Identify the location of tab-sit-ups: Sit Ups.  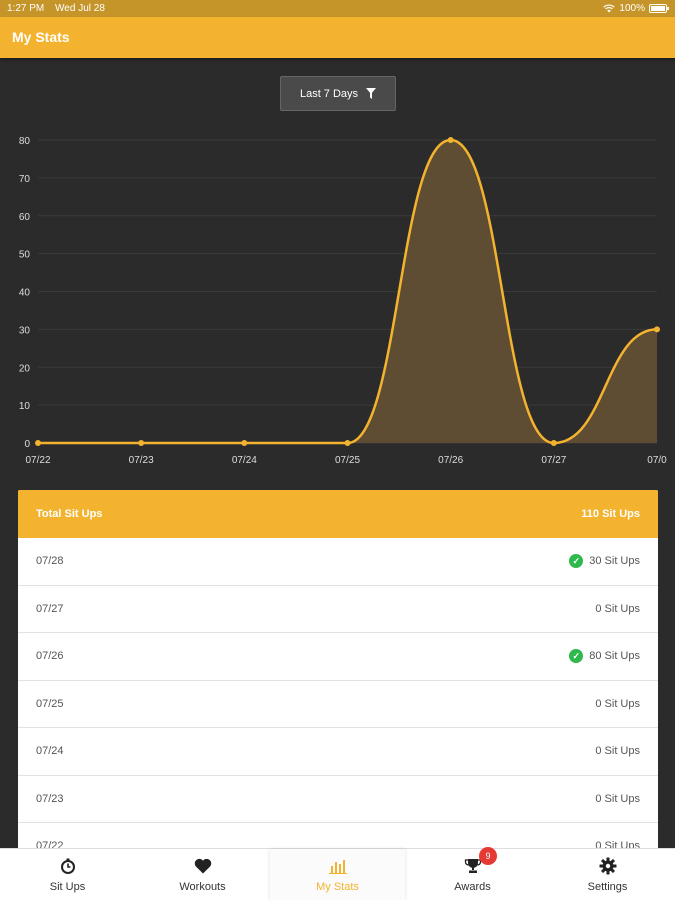
(67, 874).